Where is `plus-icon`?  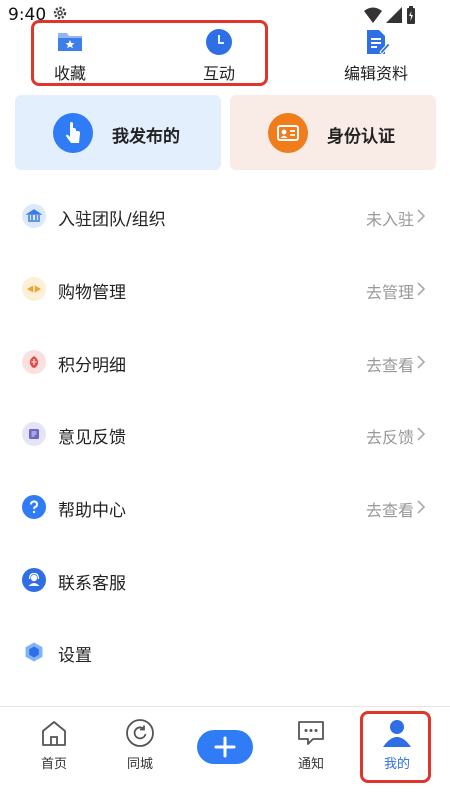 plus-icon is located at coordinates (225, 747).